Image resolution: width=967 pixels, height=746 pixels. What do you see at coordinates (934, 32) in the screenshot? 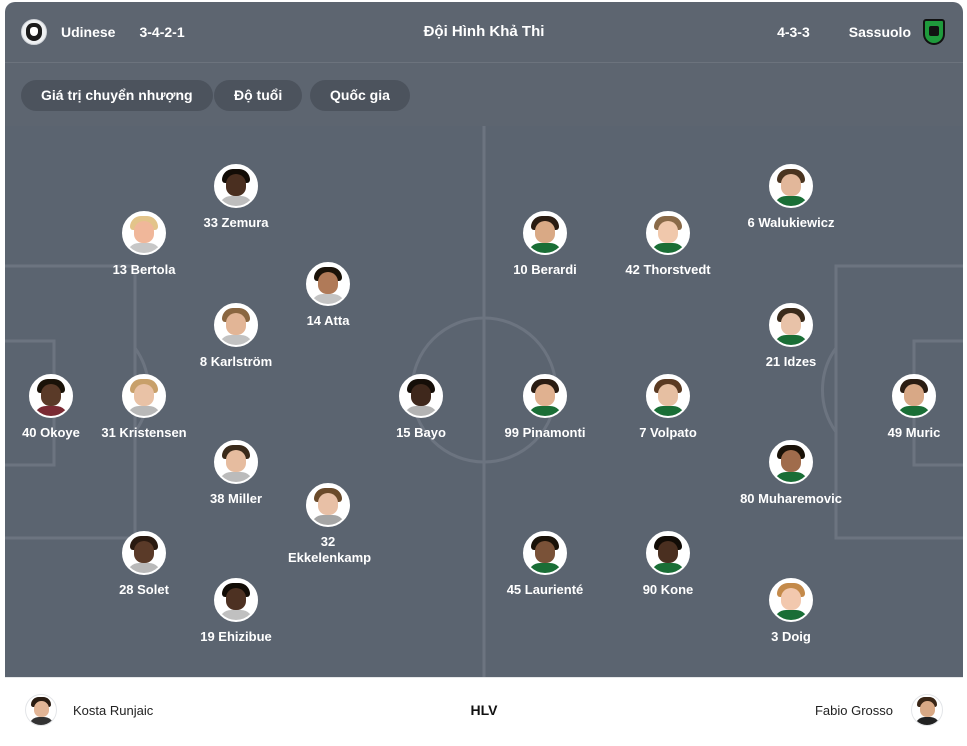
I see `sassuolo-crest-icon` at bounding box center [934, 32].